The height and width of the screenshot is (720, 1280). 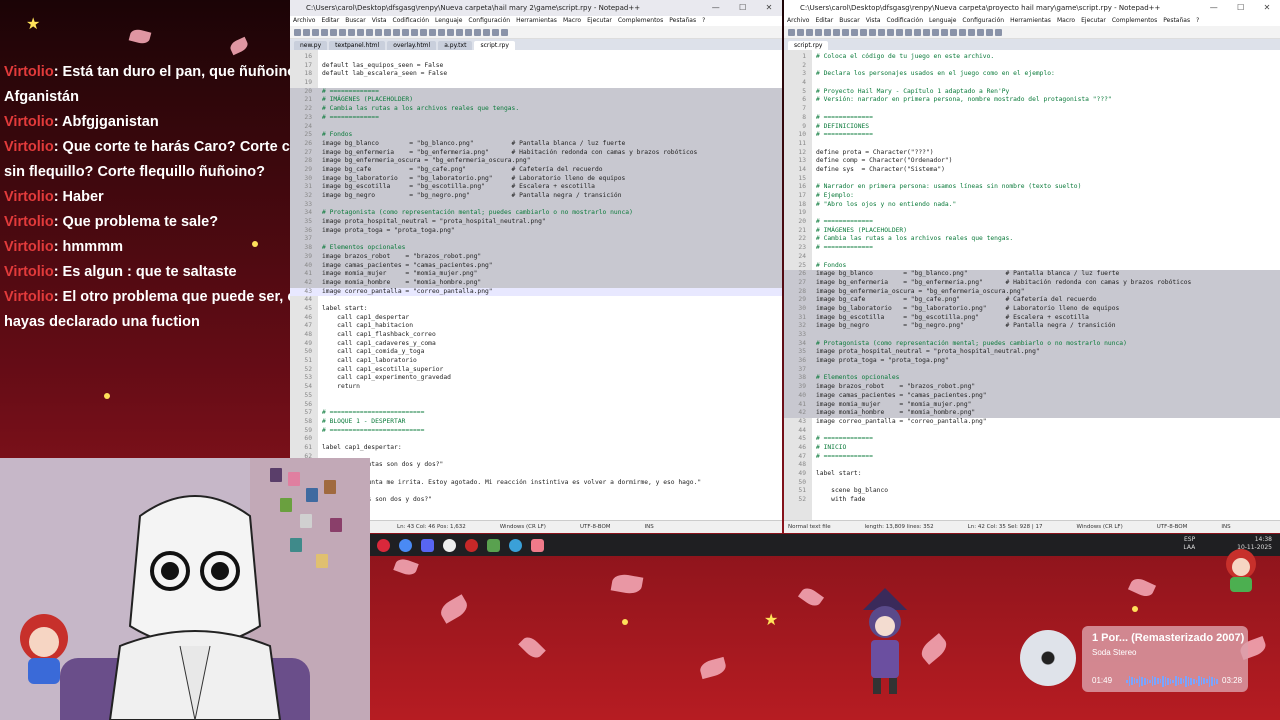 What do you see at coordinates (1189, 544) in the screenshot?
I see `tray-language: ESP LAA` at bounding box center [1189, 544].